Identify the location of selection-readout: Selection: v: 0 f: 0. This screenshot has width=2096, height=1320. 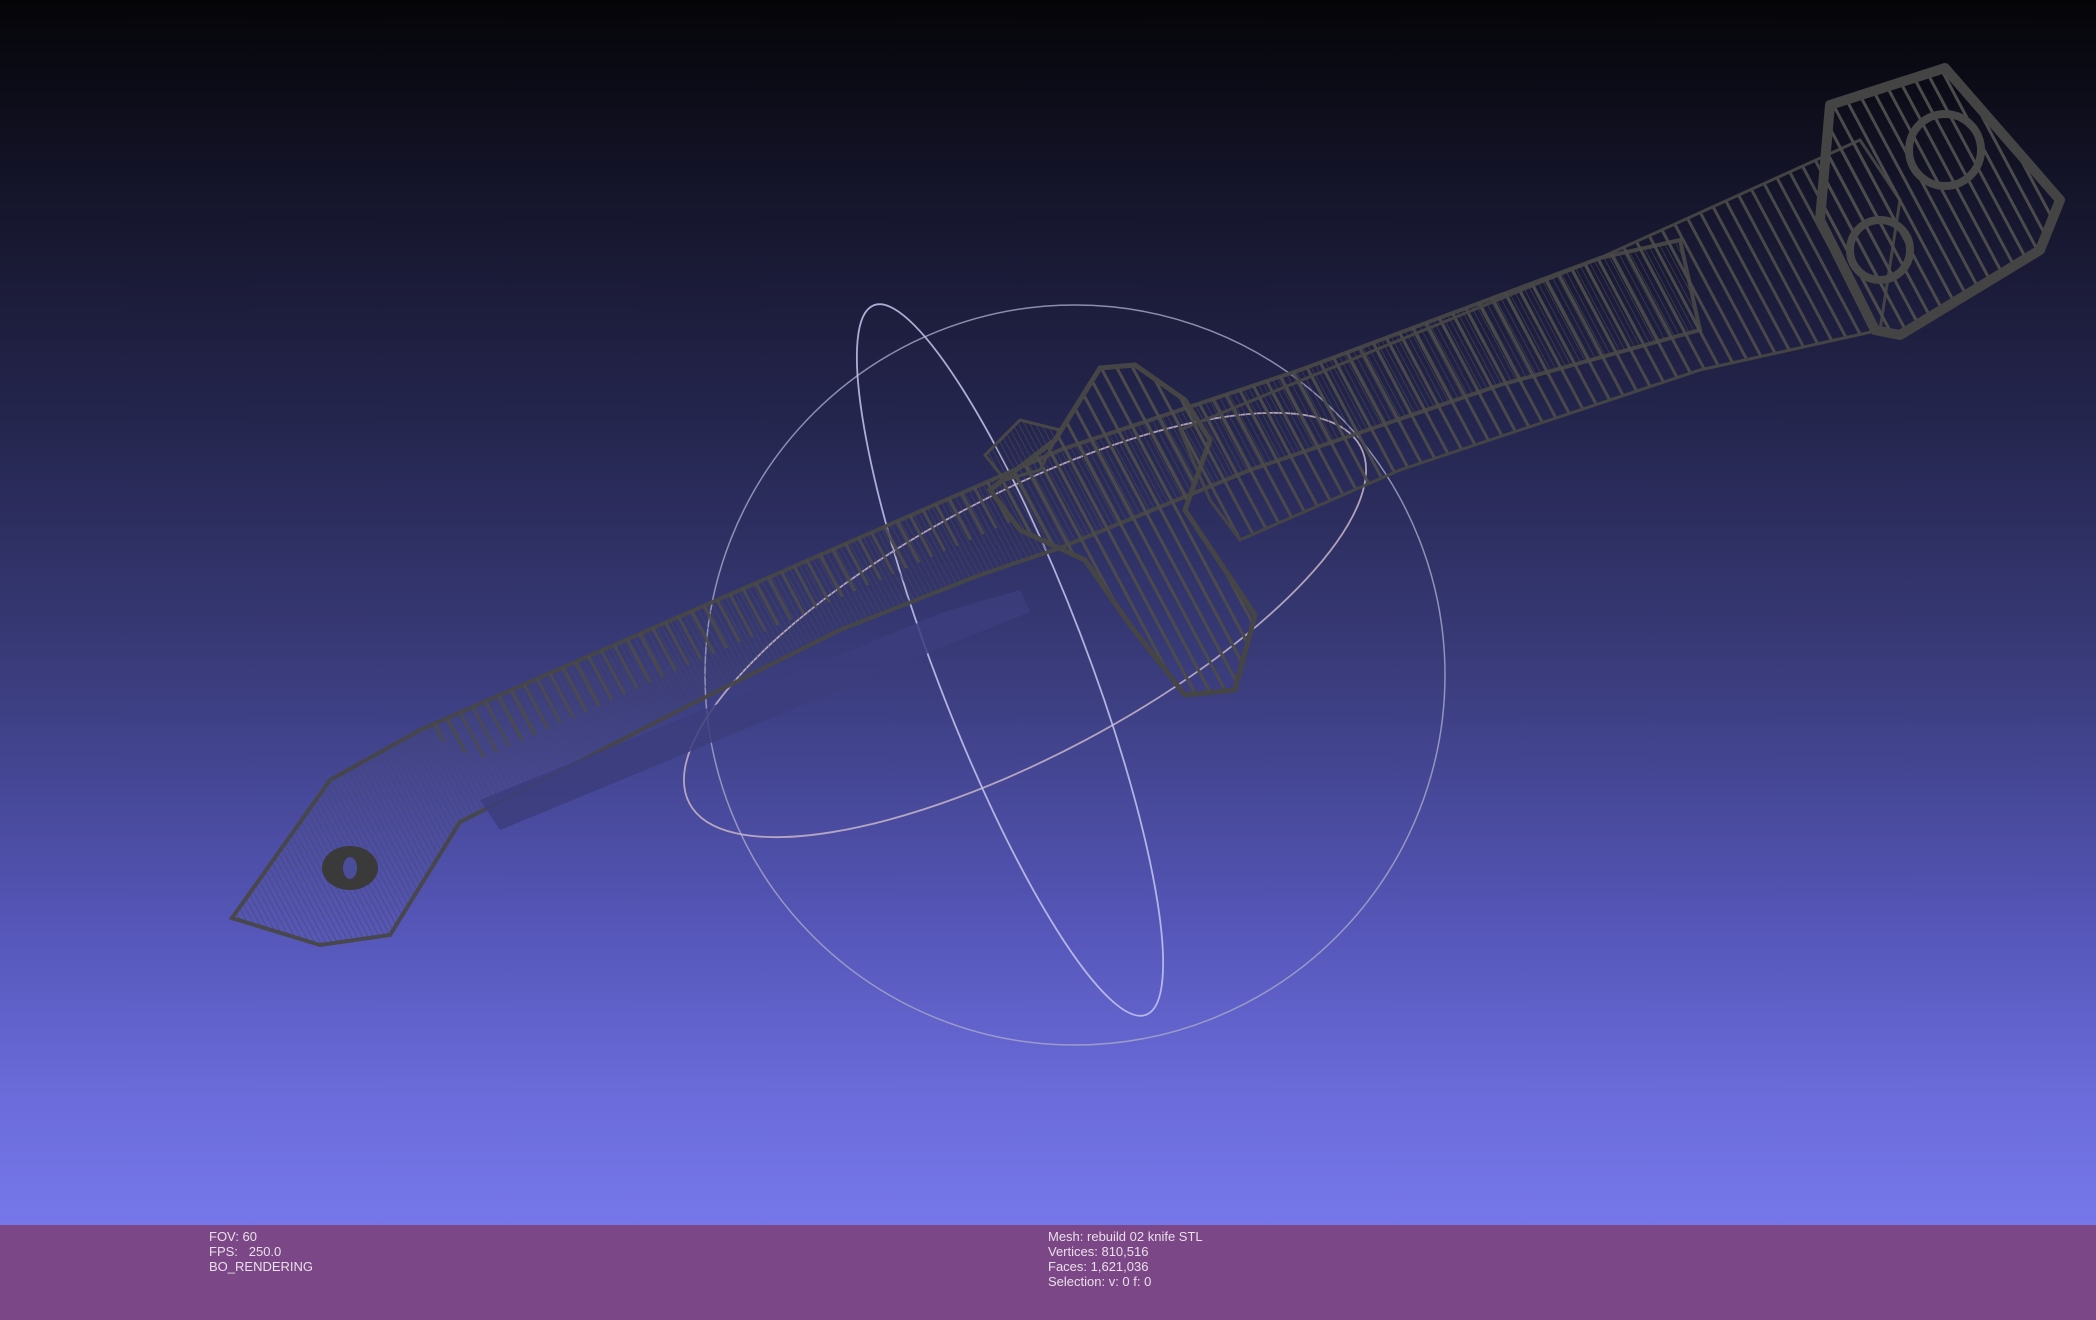
(1100, 1281).